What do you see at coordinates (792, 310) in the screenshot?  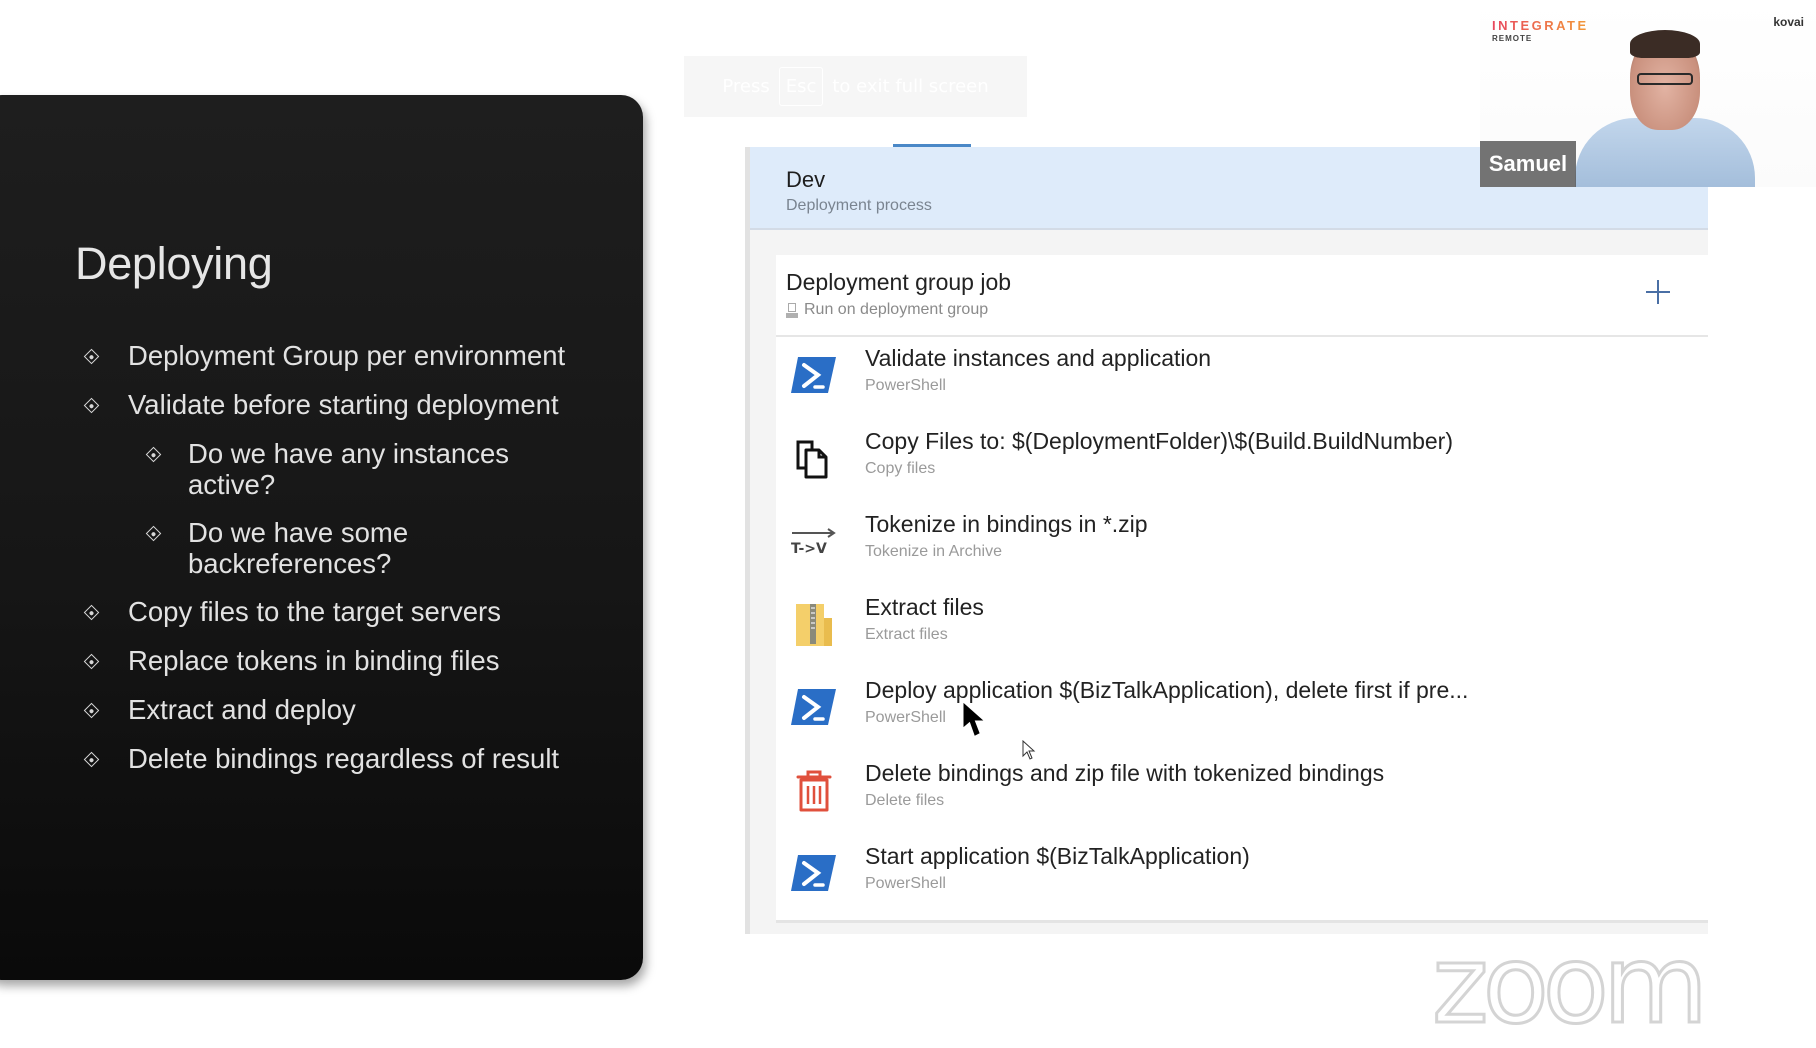 I see `agent-icon` at bounding box center [792, 310].